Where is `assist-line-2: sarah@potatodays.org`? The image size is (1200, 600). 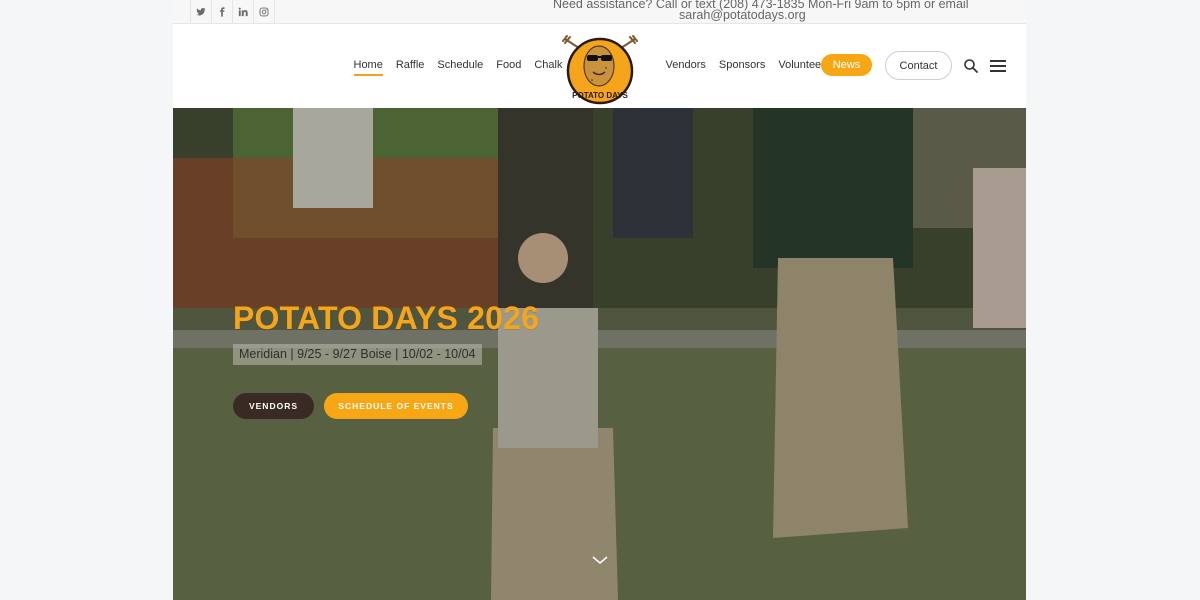
assist-line-2: sarah@potatodays.org is located at coordinates (773, 15).